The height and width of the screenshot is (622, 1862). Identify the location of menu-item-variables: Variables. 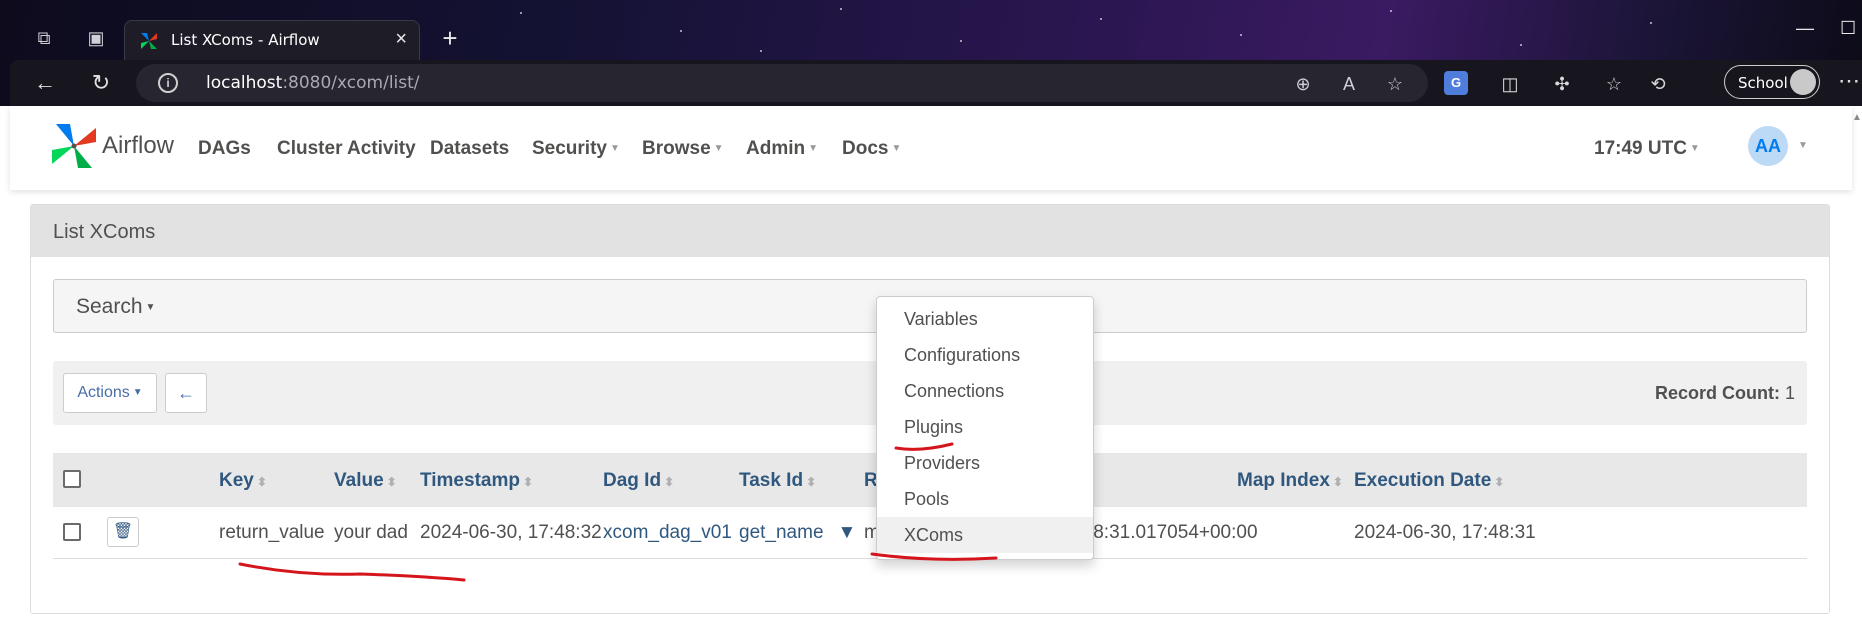
(985, 319).